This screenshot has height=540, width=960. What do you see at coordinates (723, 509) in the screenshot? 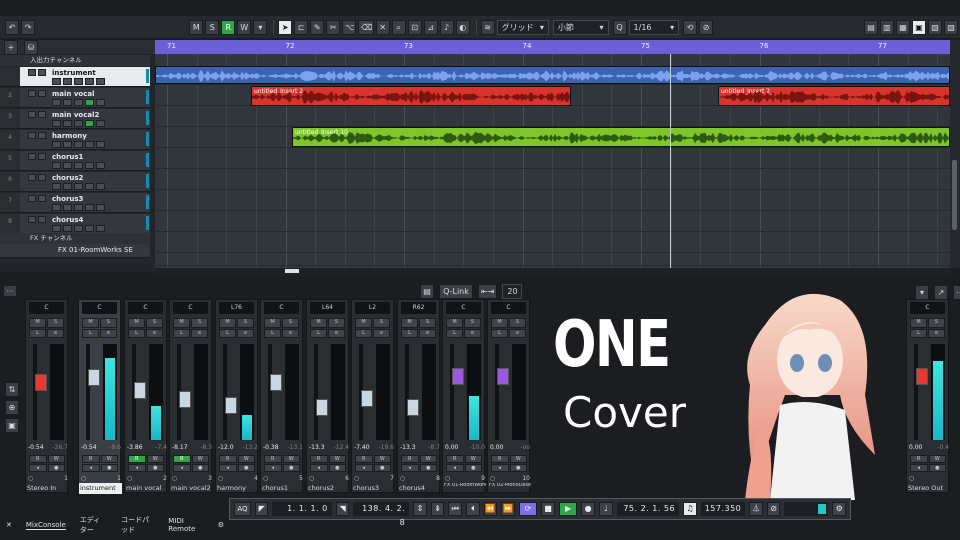
I see `tempo-field: 157.350` at bounding box center [723, 509].